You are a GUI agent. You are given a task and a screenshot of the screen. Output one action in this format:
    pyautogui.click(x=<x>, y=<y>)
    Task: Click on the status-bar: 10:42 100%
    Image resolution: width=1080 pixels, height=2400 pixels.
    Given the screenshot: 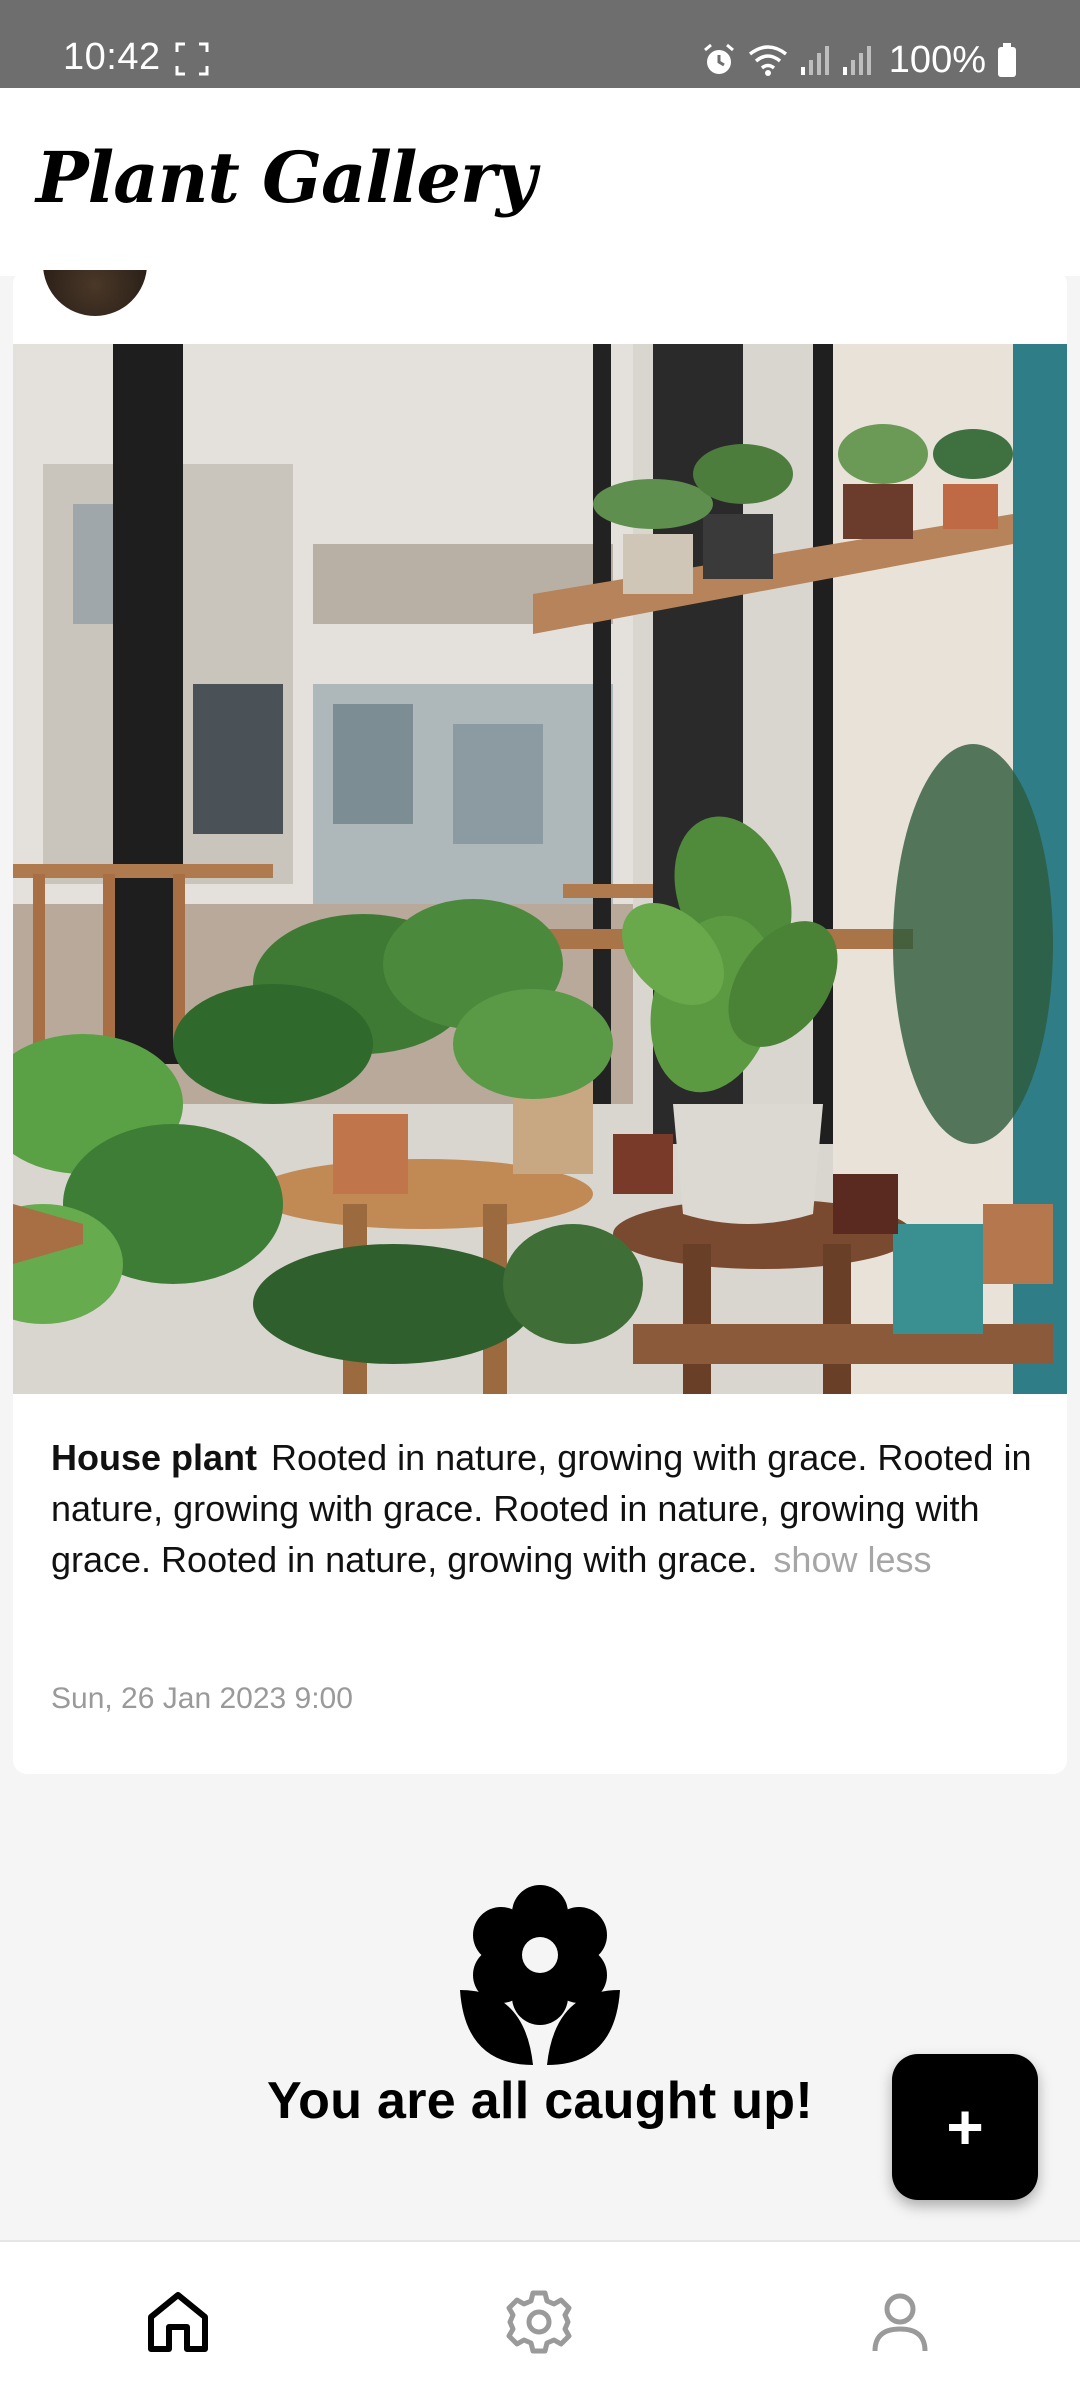 What is the action you would take?
    pyautogui.click(x=540, y=44)
    